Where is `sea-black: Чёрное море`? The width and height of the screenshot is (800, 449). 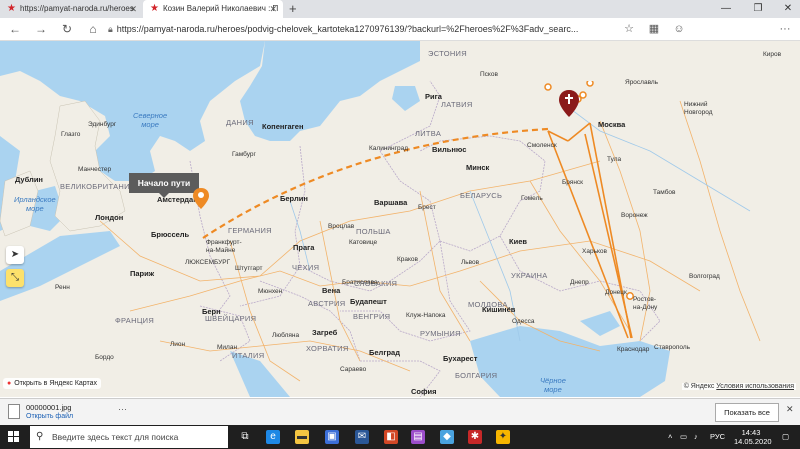
sea-black: Чёрное море is located at coordinates (553, 385).